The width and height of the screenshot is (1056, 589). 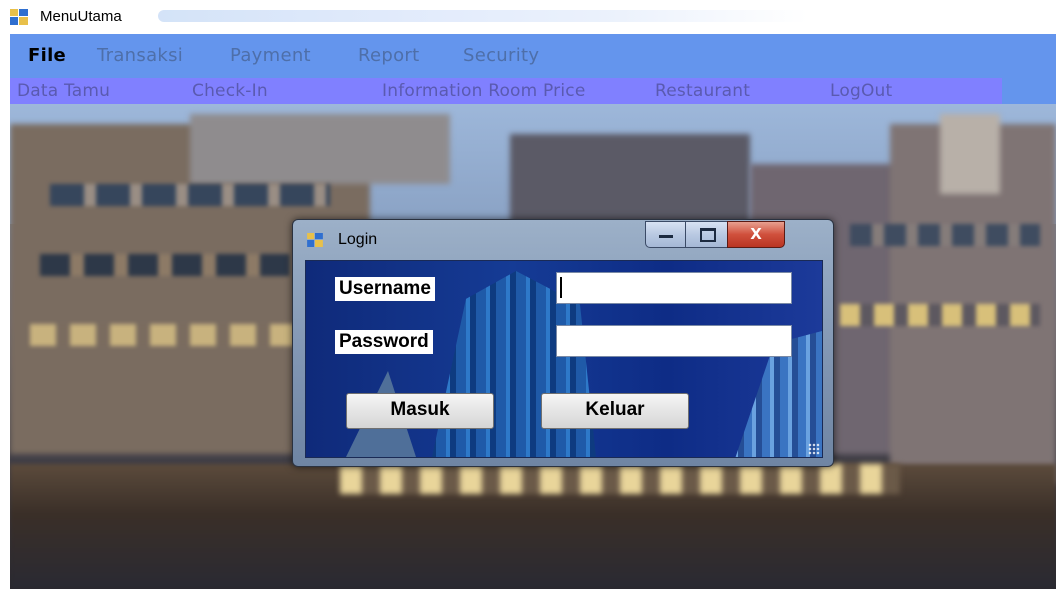 I want to click on menu-transaksi: Transaksi, so click(x=140, y=55).